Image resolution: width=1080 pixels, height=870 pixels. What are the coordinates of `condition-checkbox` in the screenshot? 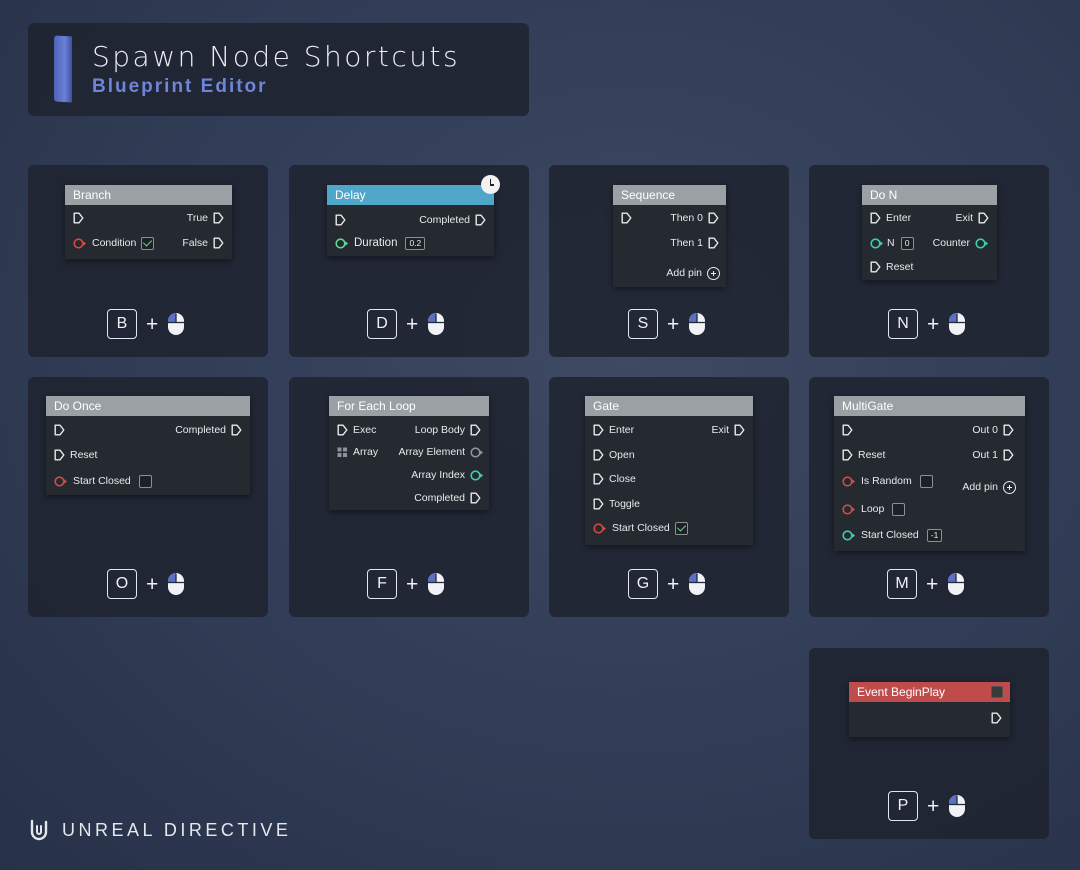 It's located at (148, 243).